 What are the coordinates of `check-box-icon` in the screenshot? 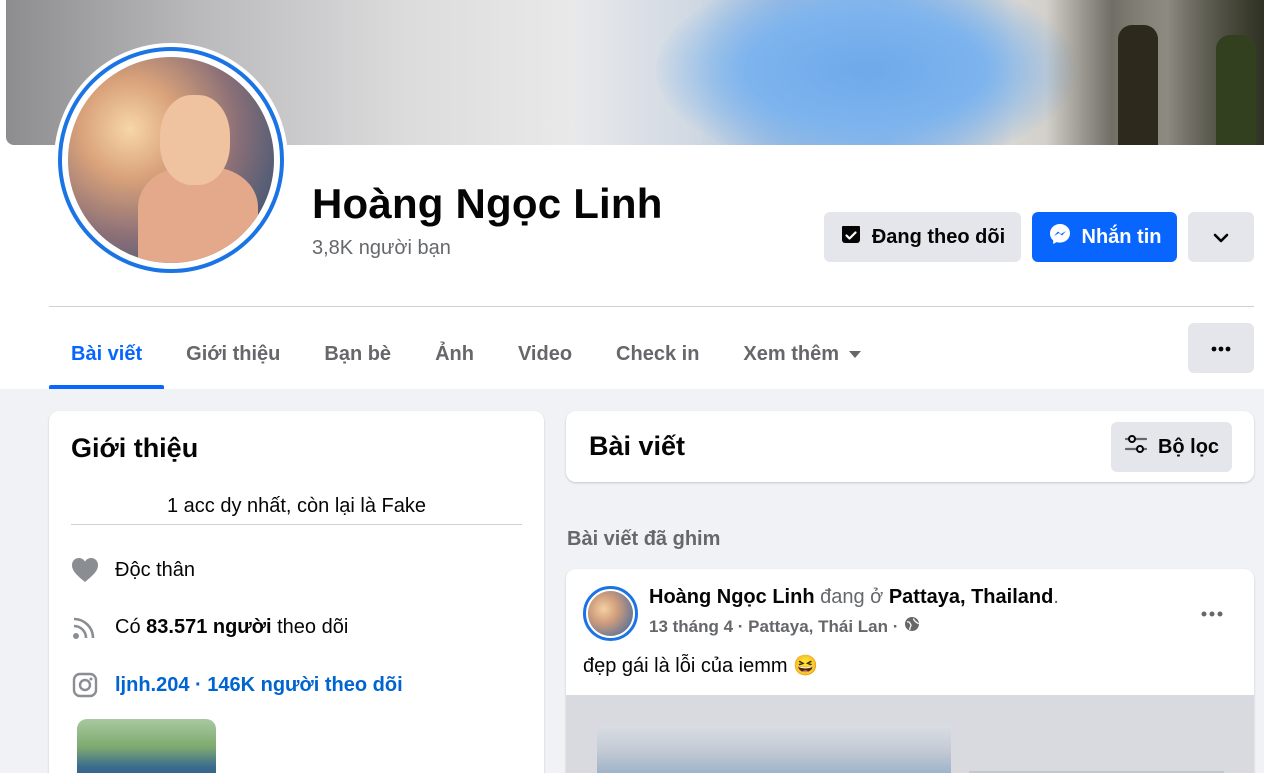 It's located at (851, 237).